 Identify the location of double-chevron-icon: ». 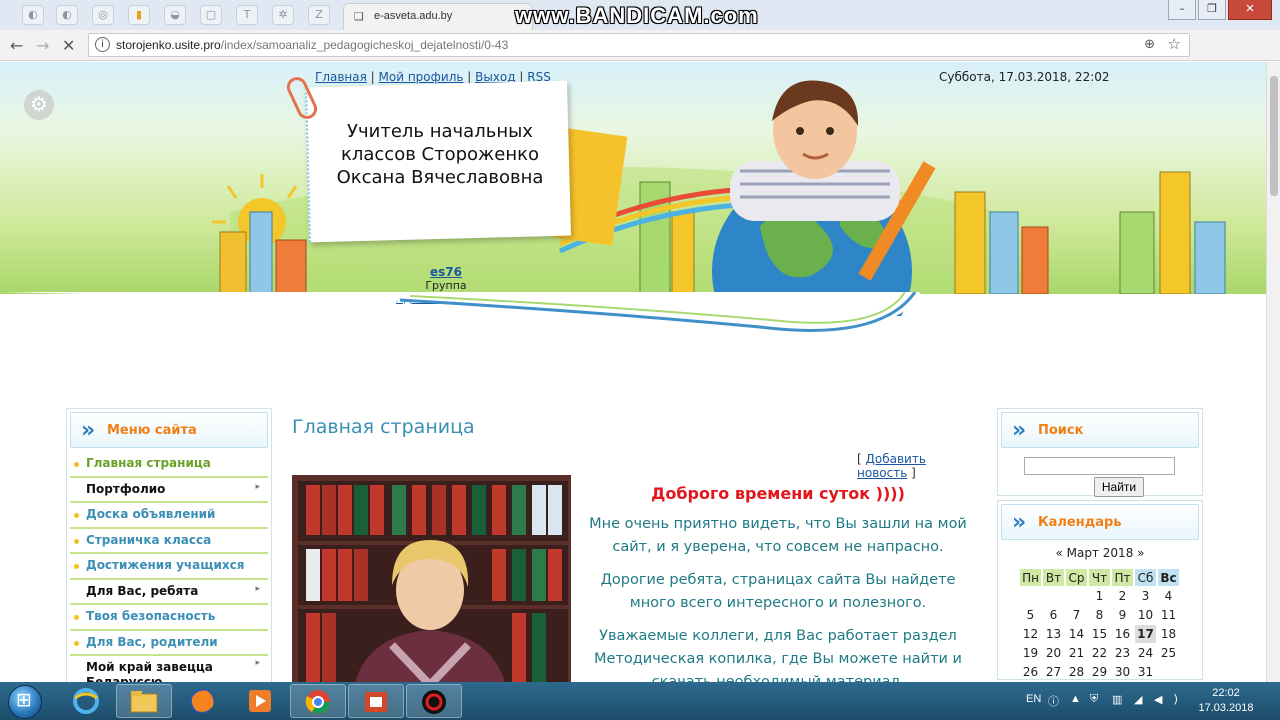
(88, 430).